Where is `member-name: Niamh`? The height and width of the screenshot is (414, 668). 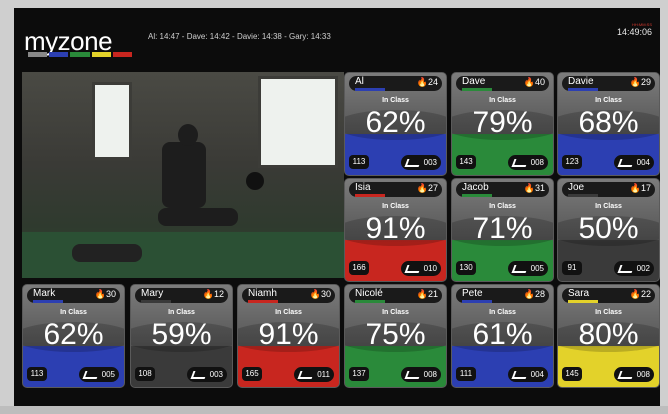 member-name: Niamh is located at coordinates (262, 293).